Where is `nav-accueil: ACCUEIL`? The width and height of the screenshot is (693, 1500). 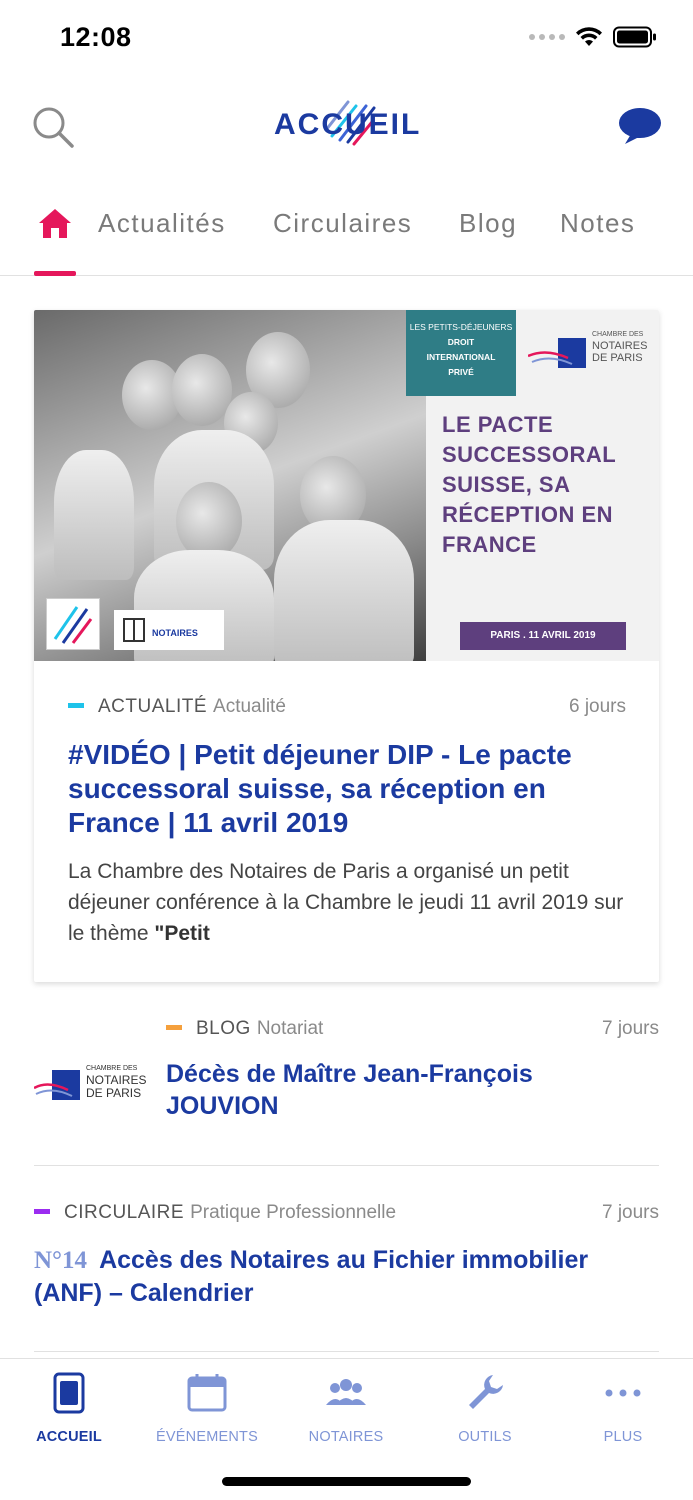 nav-accueil: ACCUEIL is located at coordinates (69, 1409).